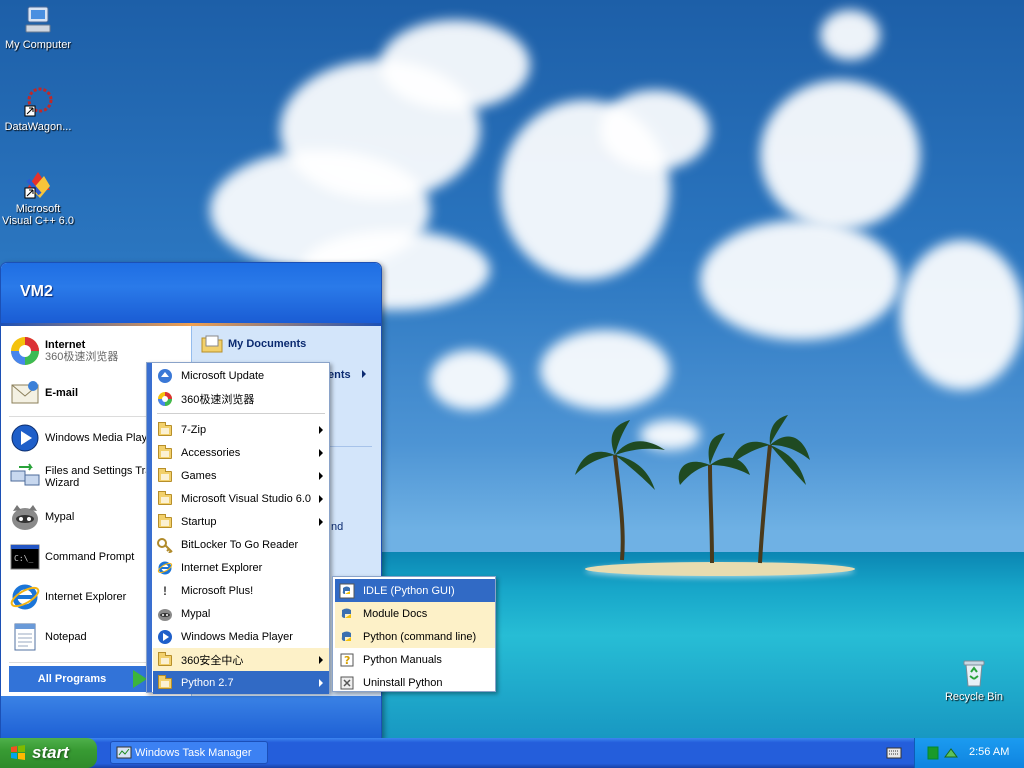 This screenshot has height=768, width=1024. What do you see at coordinates (82, 357) in the screenshot?
I see `pinned-item-sublabel: 360极速浏览器` at bounding box center [82, 357].